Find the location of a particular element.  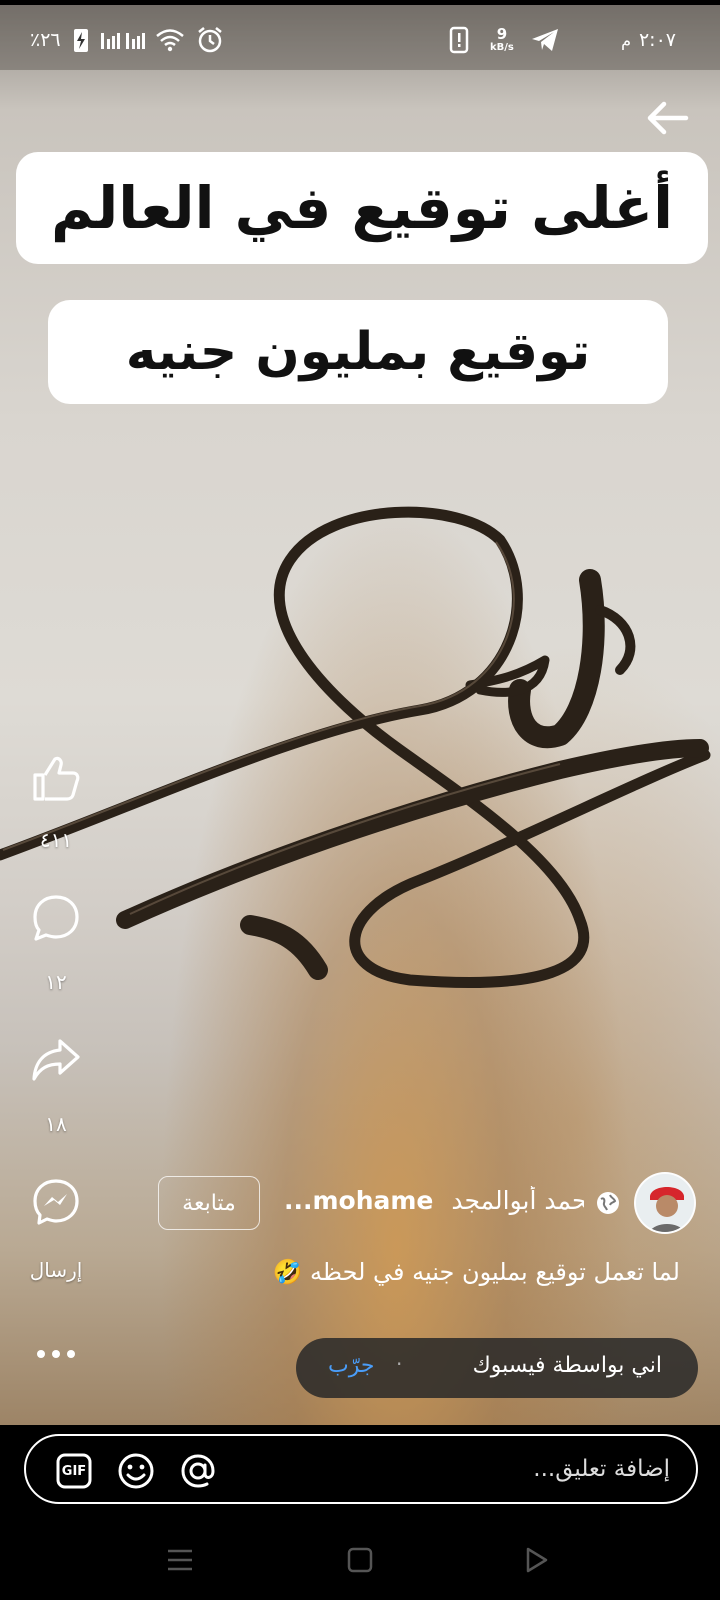

battery-percent: ٪٢٦ is located at coordinates (45, 40).